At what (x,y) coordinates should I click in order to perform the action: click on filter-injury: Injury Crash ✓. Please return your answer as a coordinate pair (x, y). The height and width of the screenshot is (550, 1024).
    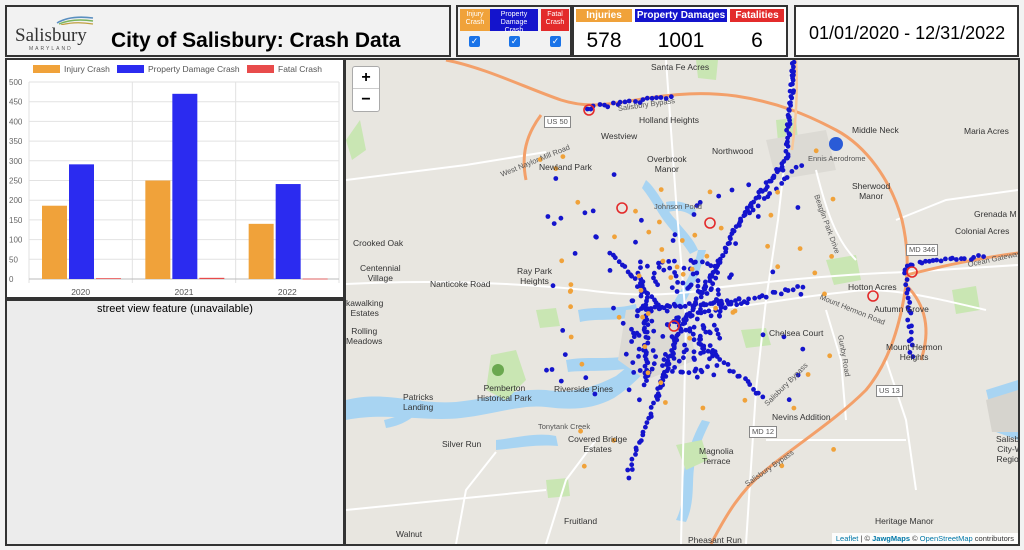
    Looking at the image, I should click on (475, 31).